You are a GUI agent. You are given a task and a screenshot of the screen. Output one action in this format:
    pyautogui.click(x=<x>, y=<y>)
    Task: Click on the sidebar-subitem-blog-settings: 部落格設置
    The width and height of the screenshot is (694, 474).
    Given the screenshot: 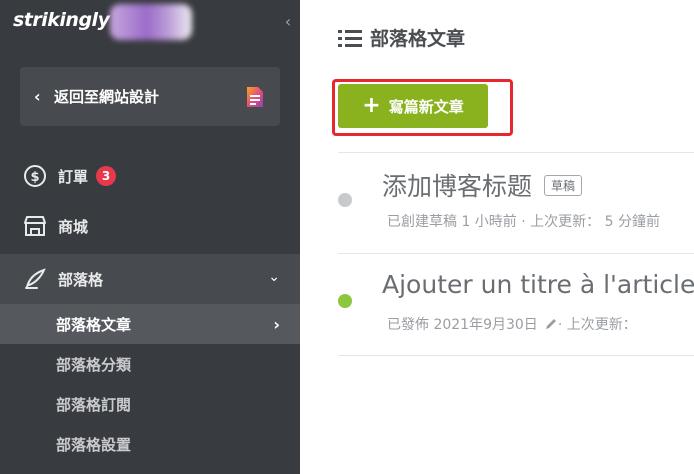 What is the action you would take?
    pyautogui.click(x=150, y=444)
    